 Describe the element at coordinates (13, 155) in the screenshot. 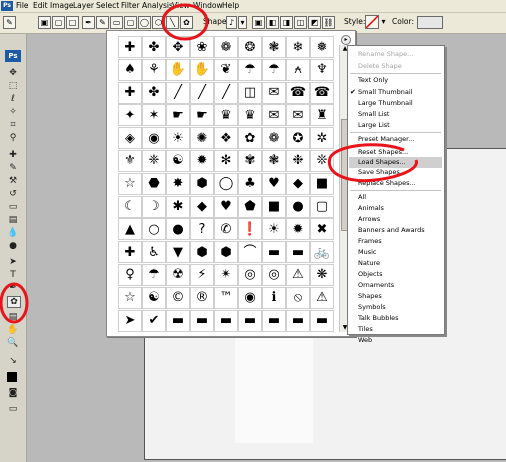

I see `healing-tool-icon: ✚` at that location.